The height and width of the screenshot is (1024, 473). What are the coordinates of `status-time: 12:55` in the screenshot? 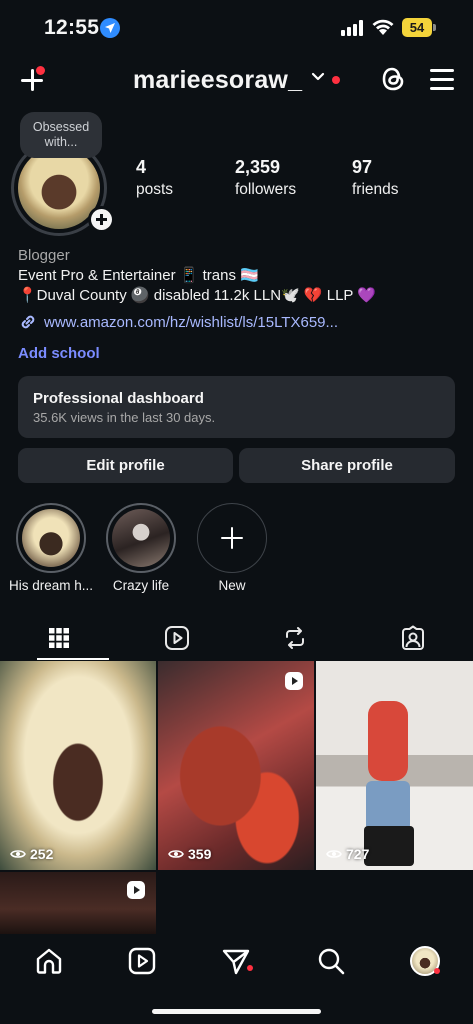 It's located at (72, 27).